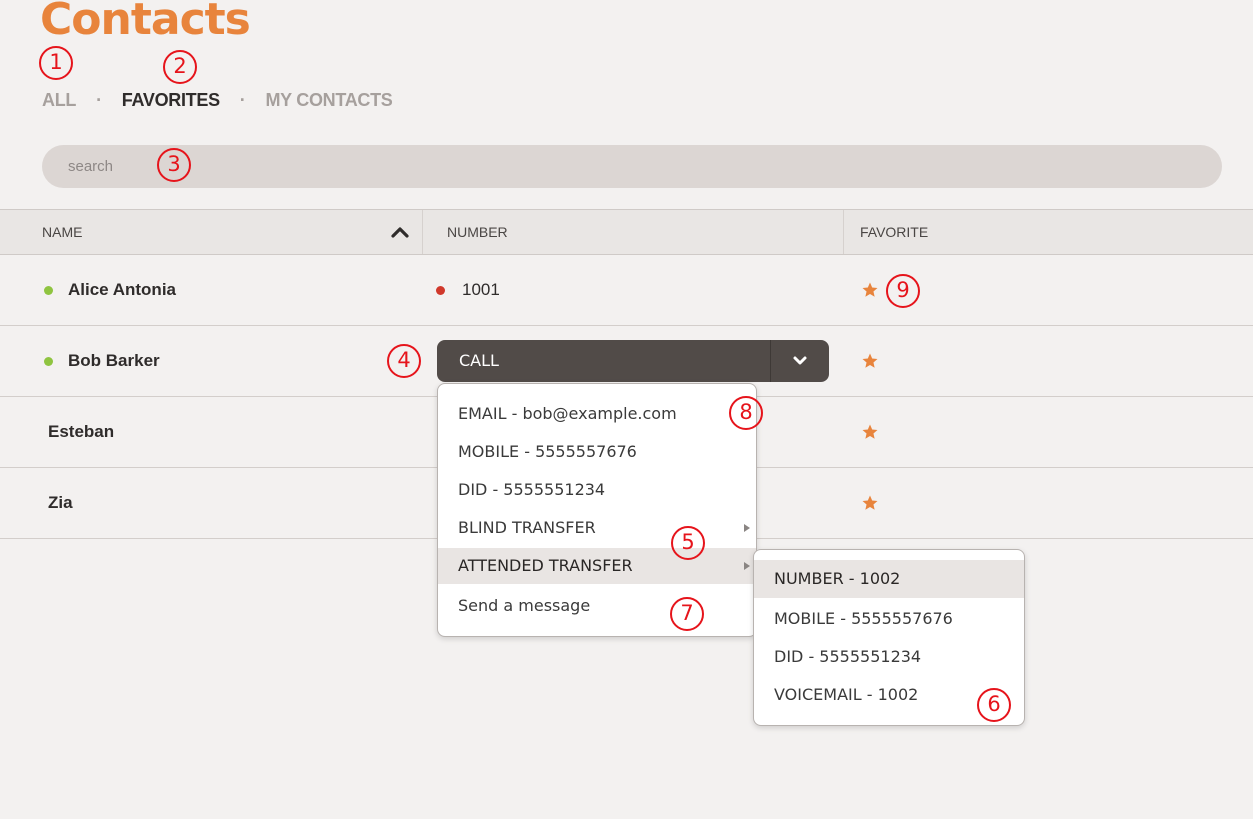 The width and height of the screenshot is (1253, 819). Describe the element at coordinates (400, 232) in the screenshot. I see `sort-up-icon` at that location.